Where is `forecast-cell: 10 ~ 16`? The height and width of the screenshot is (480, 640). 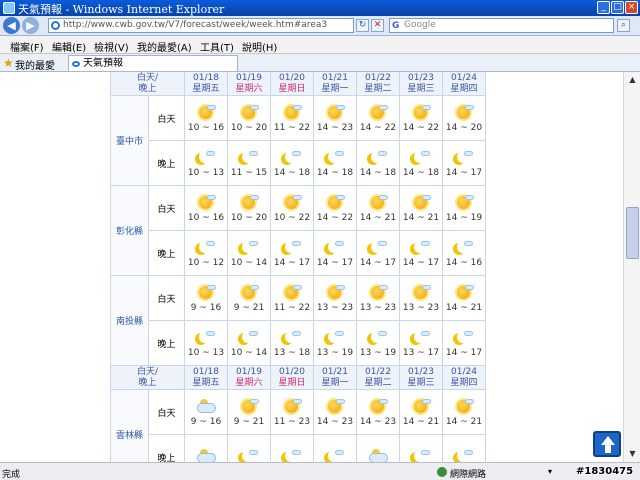 forecast-cell: 10 ~ 16 is located at coordinates (206, 118).